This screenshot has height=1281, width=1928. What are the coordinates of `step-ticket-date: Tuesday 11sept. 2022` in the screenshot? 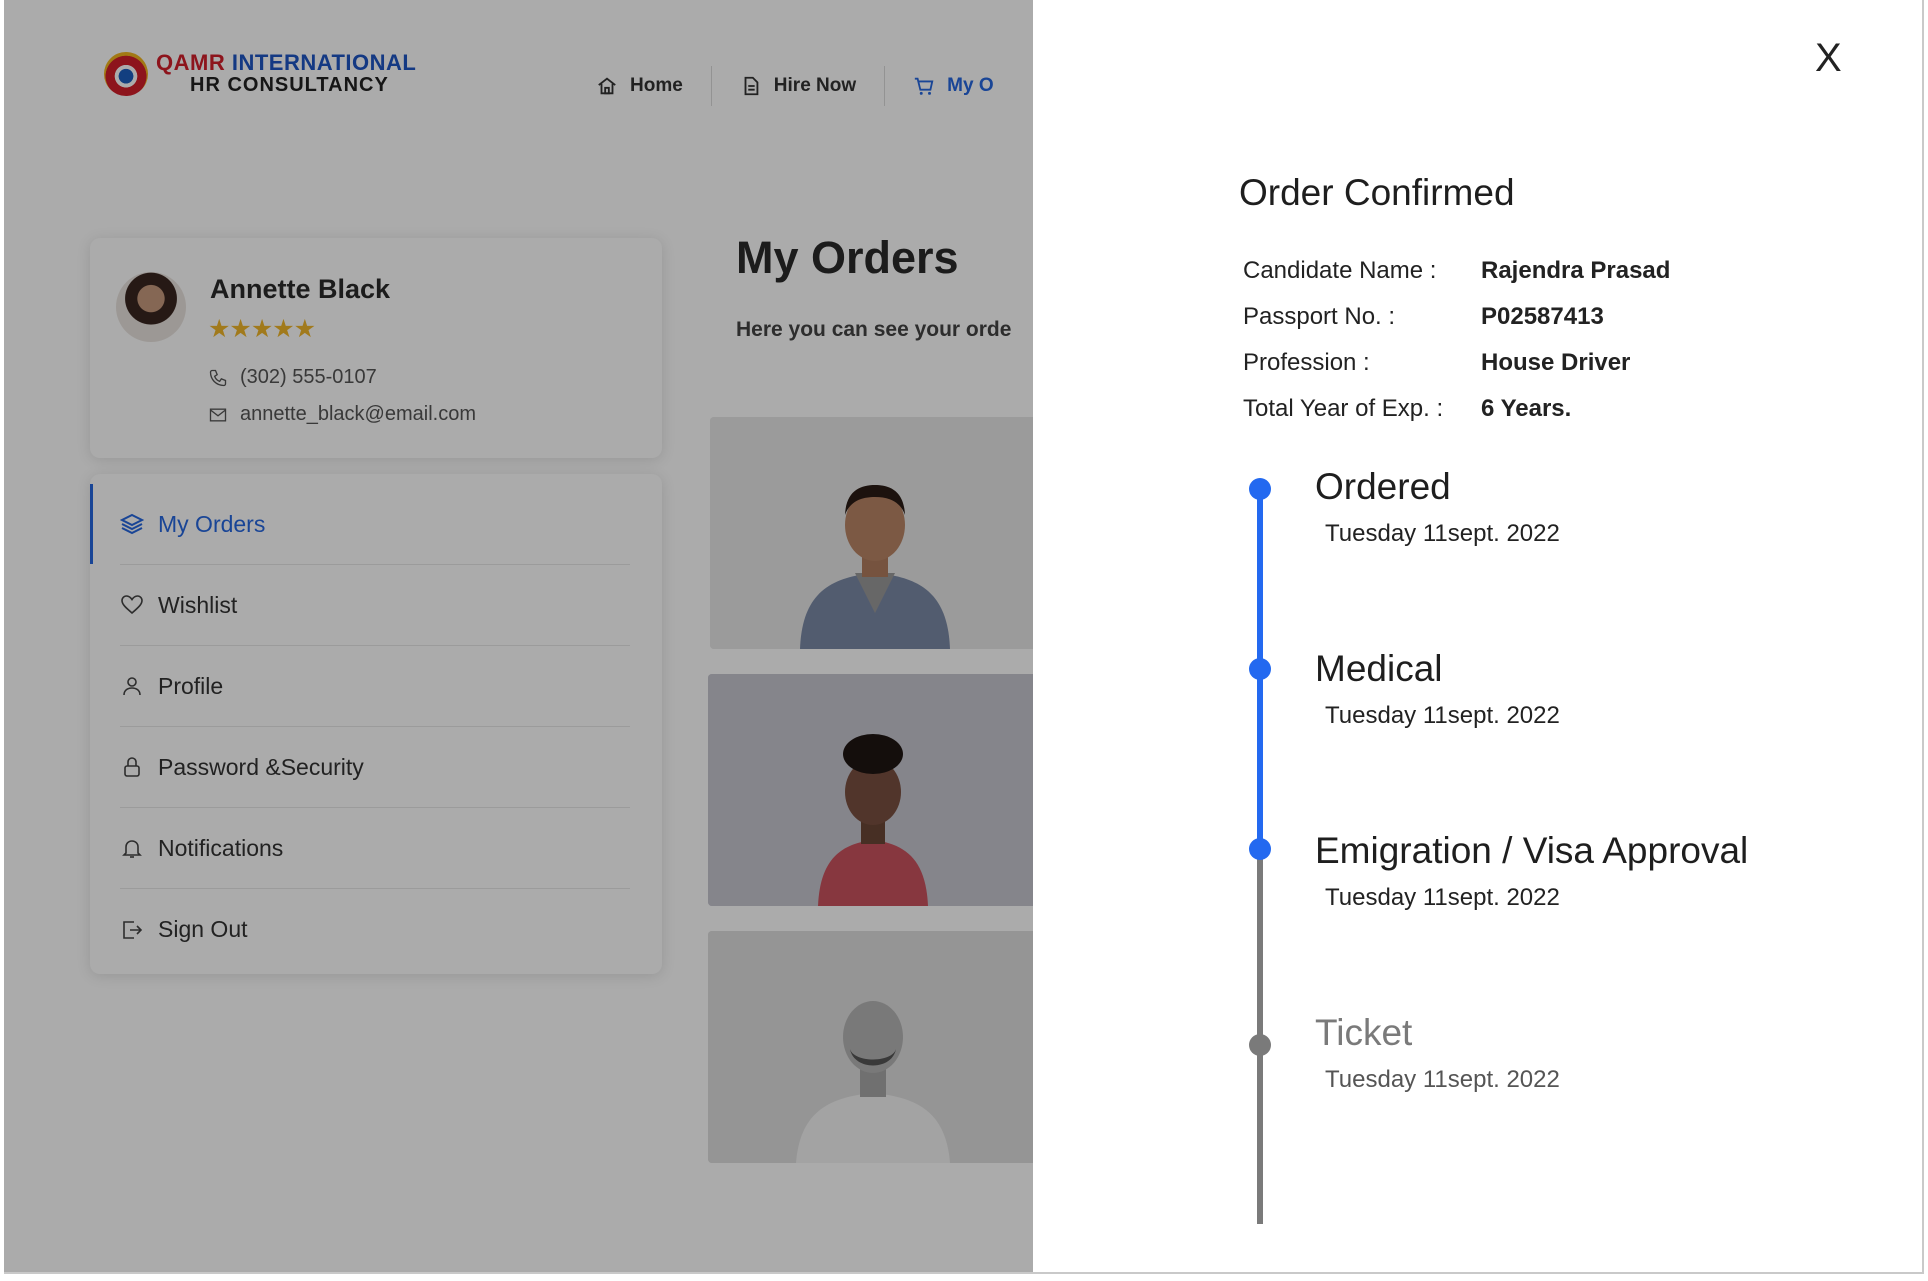 It's located at (1442, 1079).